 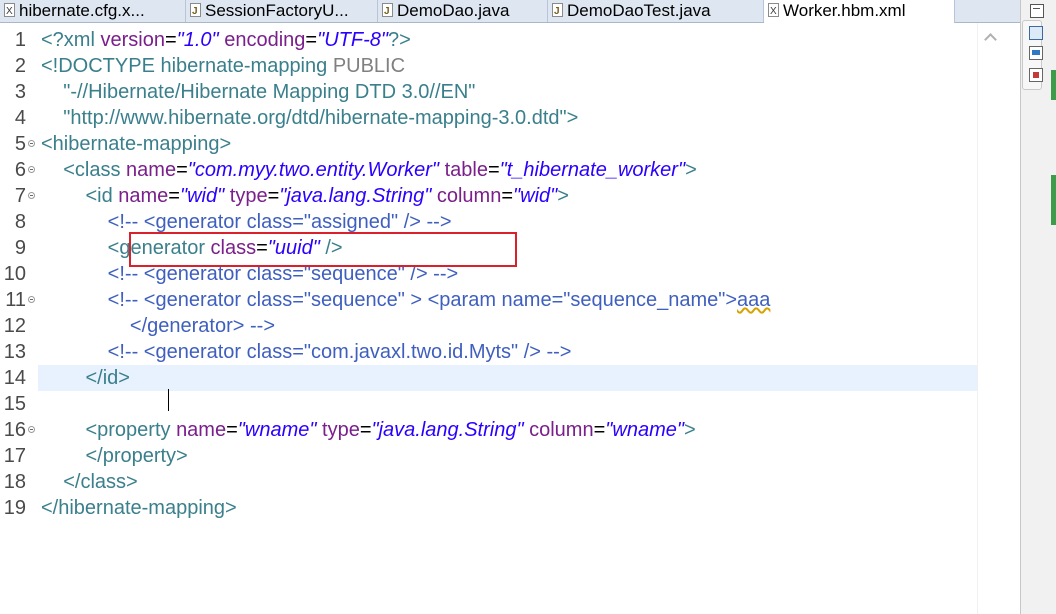 What do you see at coordinates (246, 222) in the screenshot?
I see `token-comment: <!-- <generator class="assigned" /> -->` at bounding box center [246, 222].